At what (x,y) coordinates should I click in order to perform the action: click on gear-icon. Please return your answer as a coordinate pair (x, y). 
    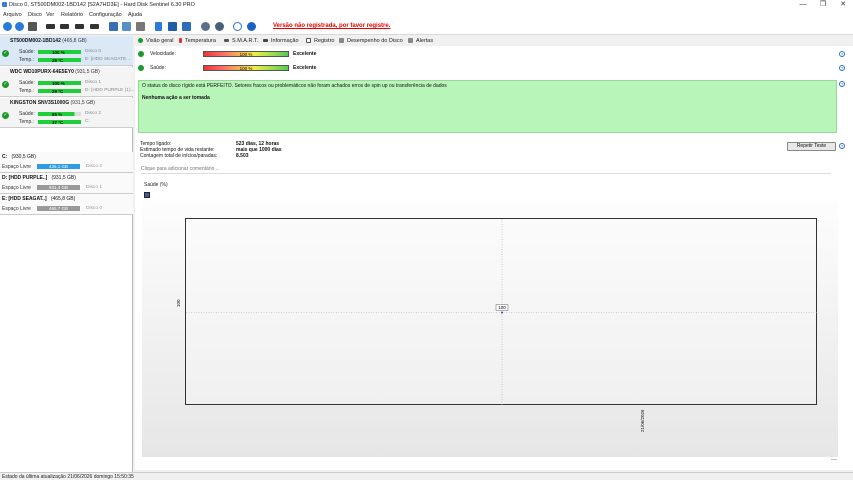
    Looking at the image, I should click on (205, 26).